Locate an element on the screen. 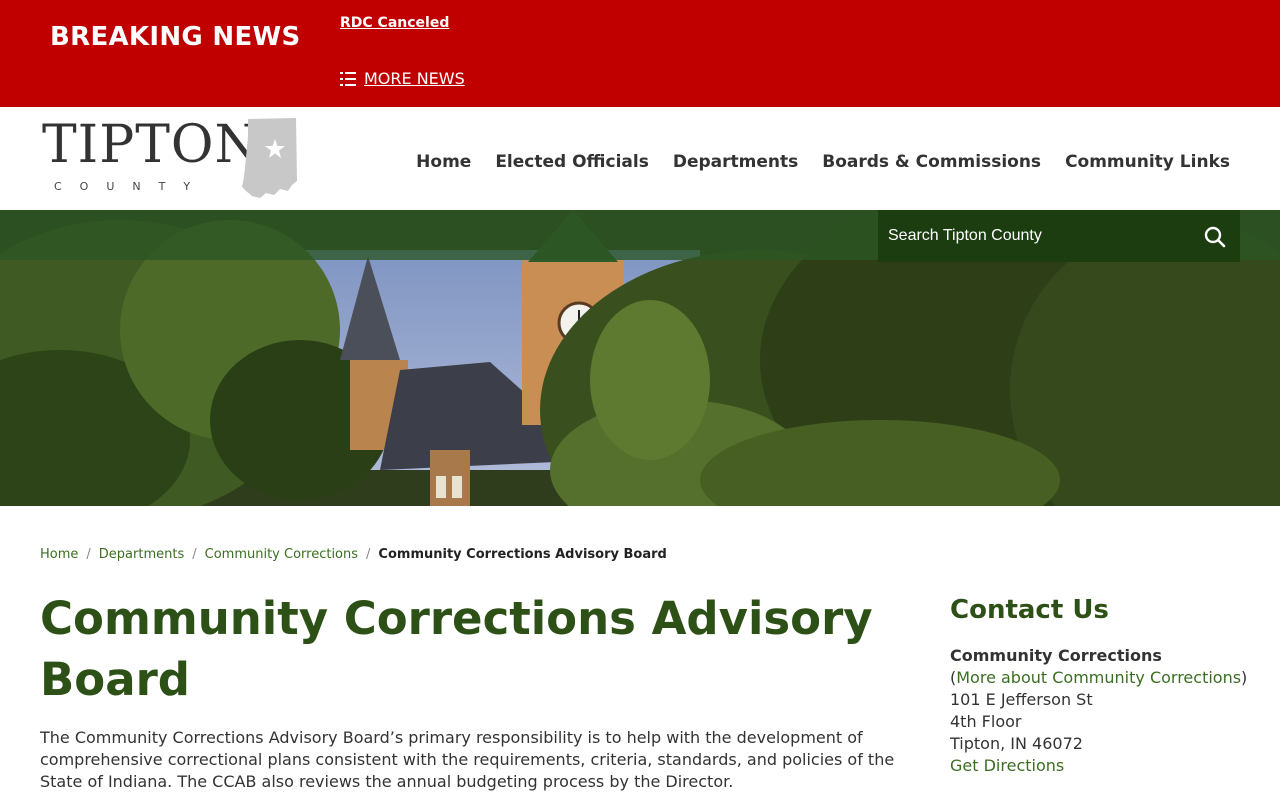 The width and height of the screenshot is (1280, 800). nav-departments: Departments is located at coordinates (735, 162).